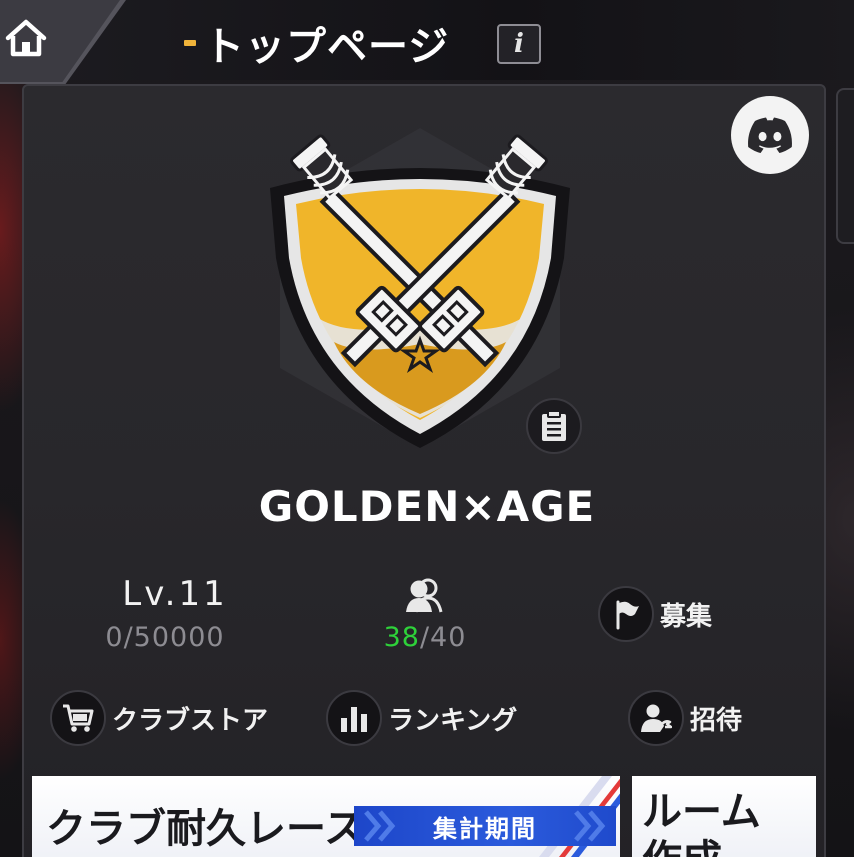 This screenshot has height=857, width=854. Describe the element at coordinates (205, 829) in the screenshot. I see `race-title: クラブ耐久レース` at that location.